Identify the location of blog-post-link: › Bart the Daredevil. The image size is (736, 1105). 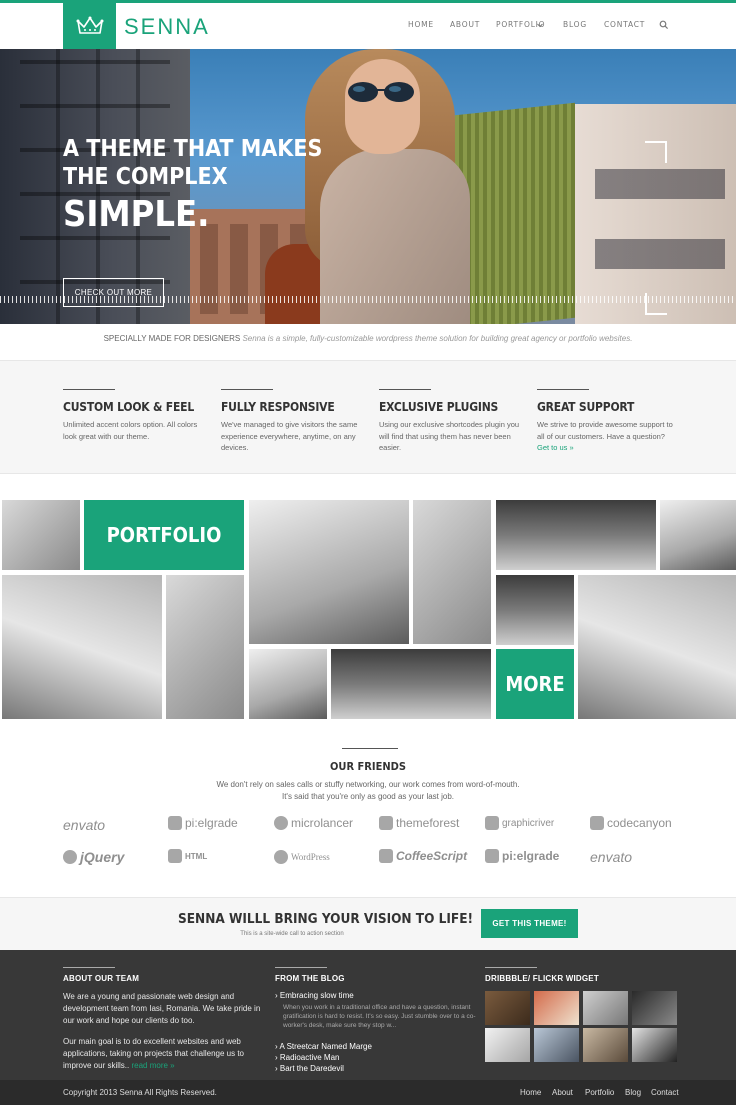
(309, 1068).